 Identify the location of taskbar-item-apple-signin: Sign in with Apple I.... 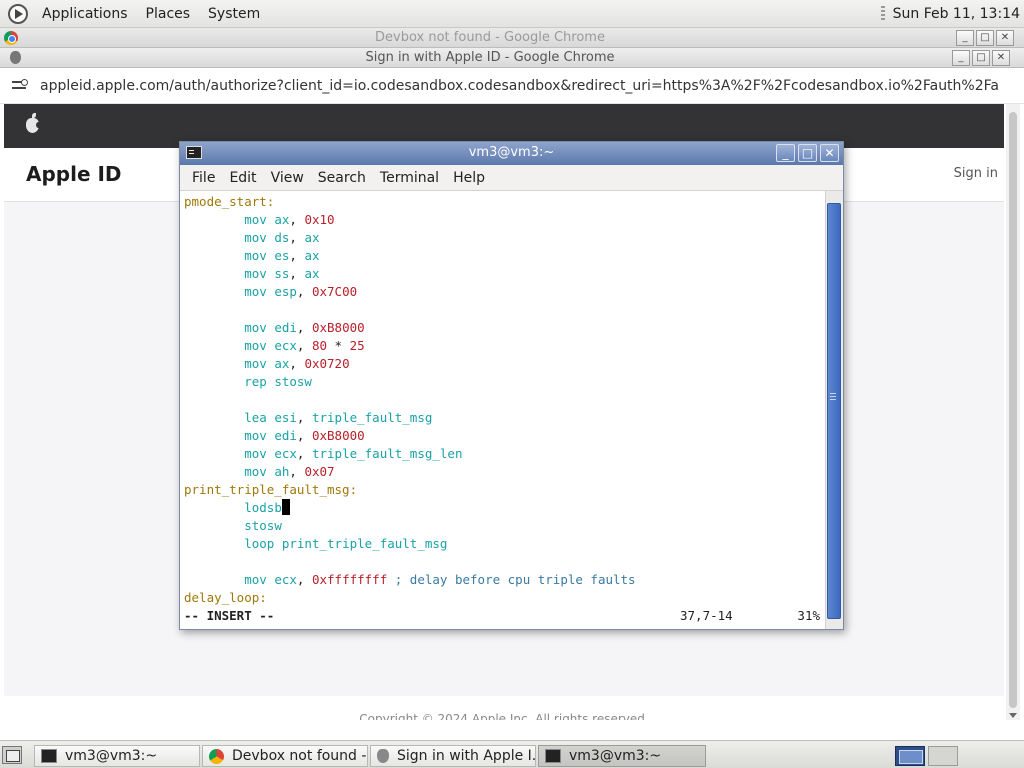
(453, 756).